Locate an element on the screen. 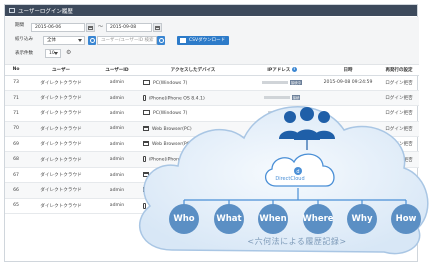  cell-date: 2015-09-08 09:24:59 is located at coordinates (348, 83).